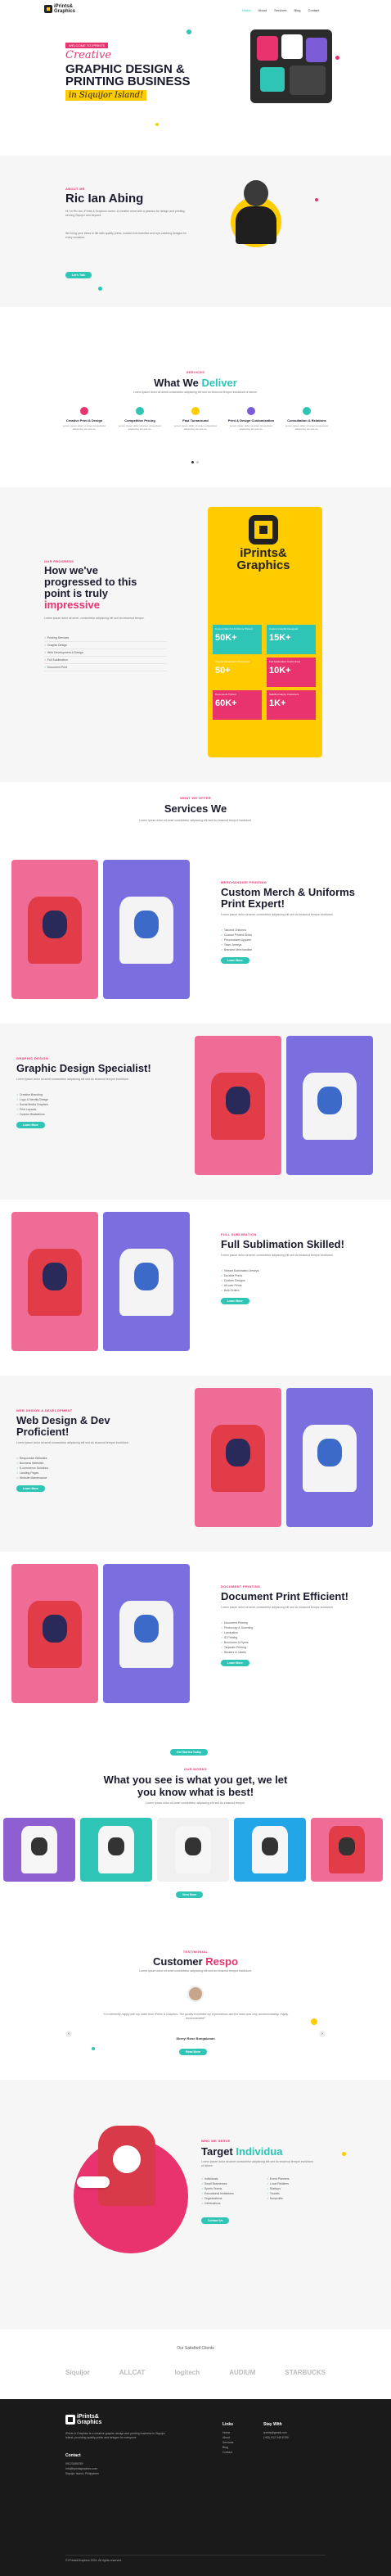 Image resolution: width=391 pixels, height=2576 pixels. I want to click on footer-stay: iprints@gmail.com (+63) 912 345 6789, so click(276, 2435).